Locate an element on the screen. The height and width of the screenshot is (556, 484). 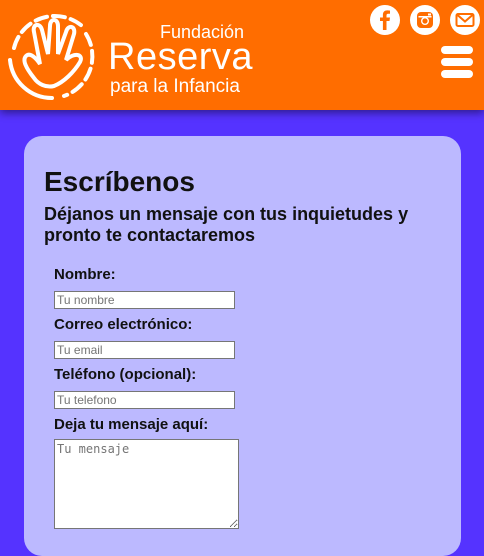
phone-input is located at coordinates (144, 400).